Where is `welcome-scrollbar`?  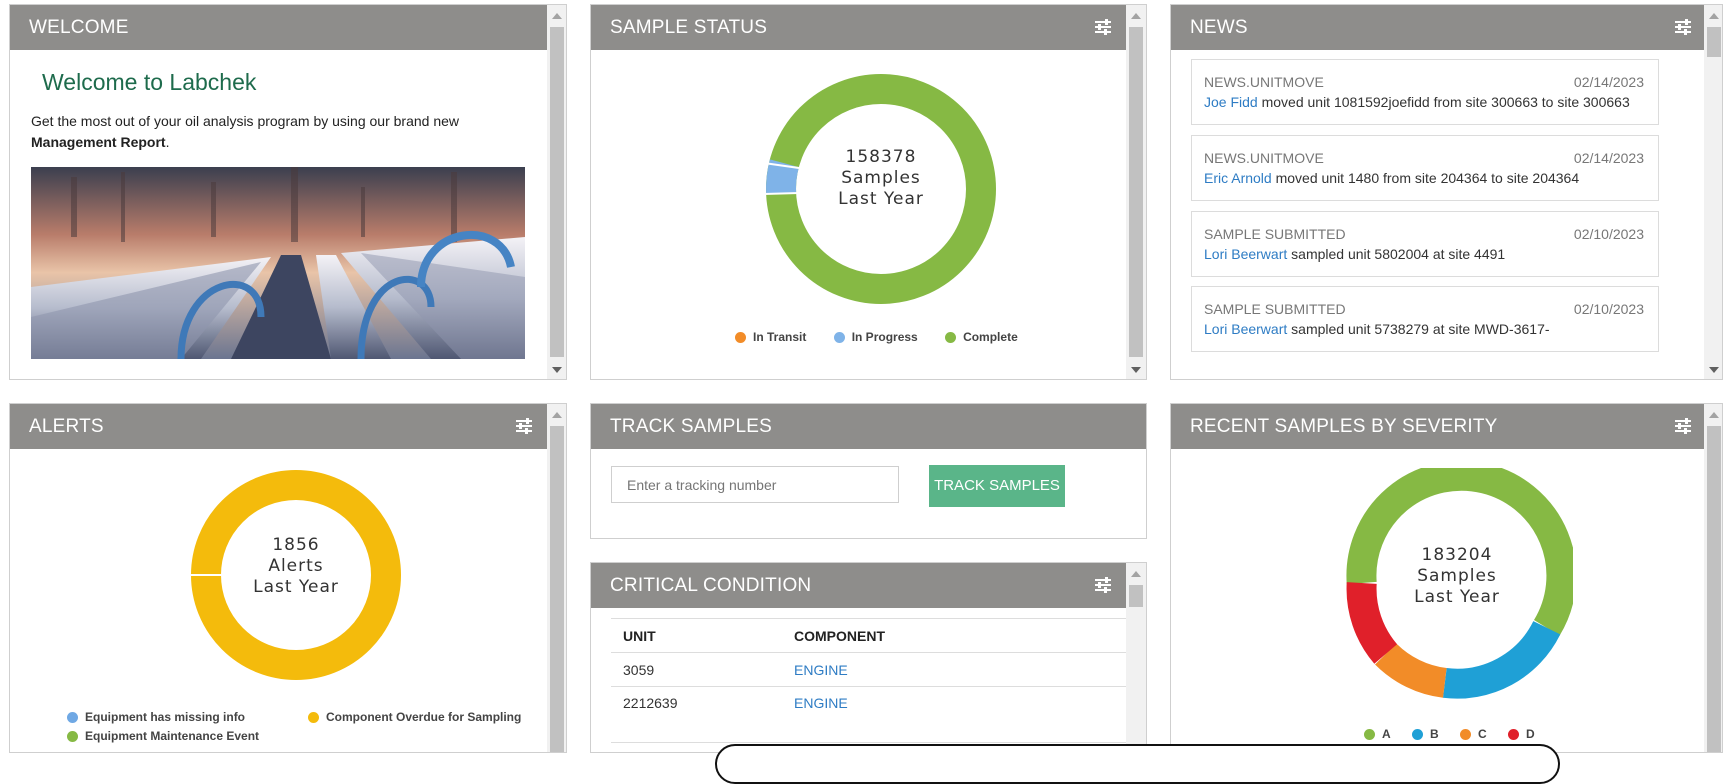
welcome-scrollbar is located at coordinates (556, 192).